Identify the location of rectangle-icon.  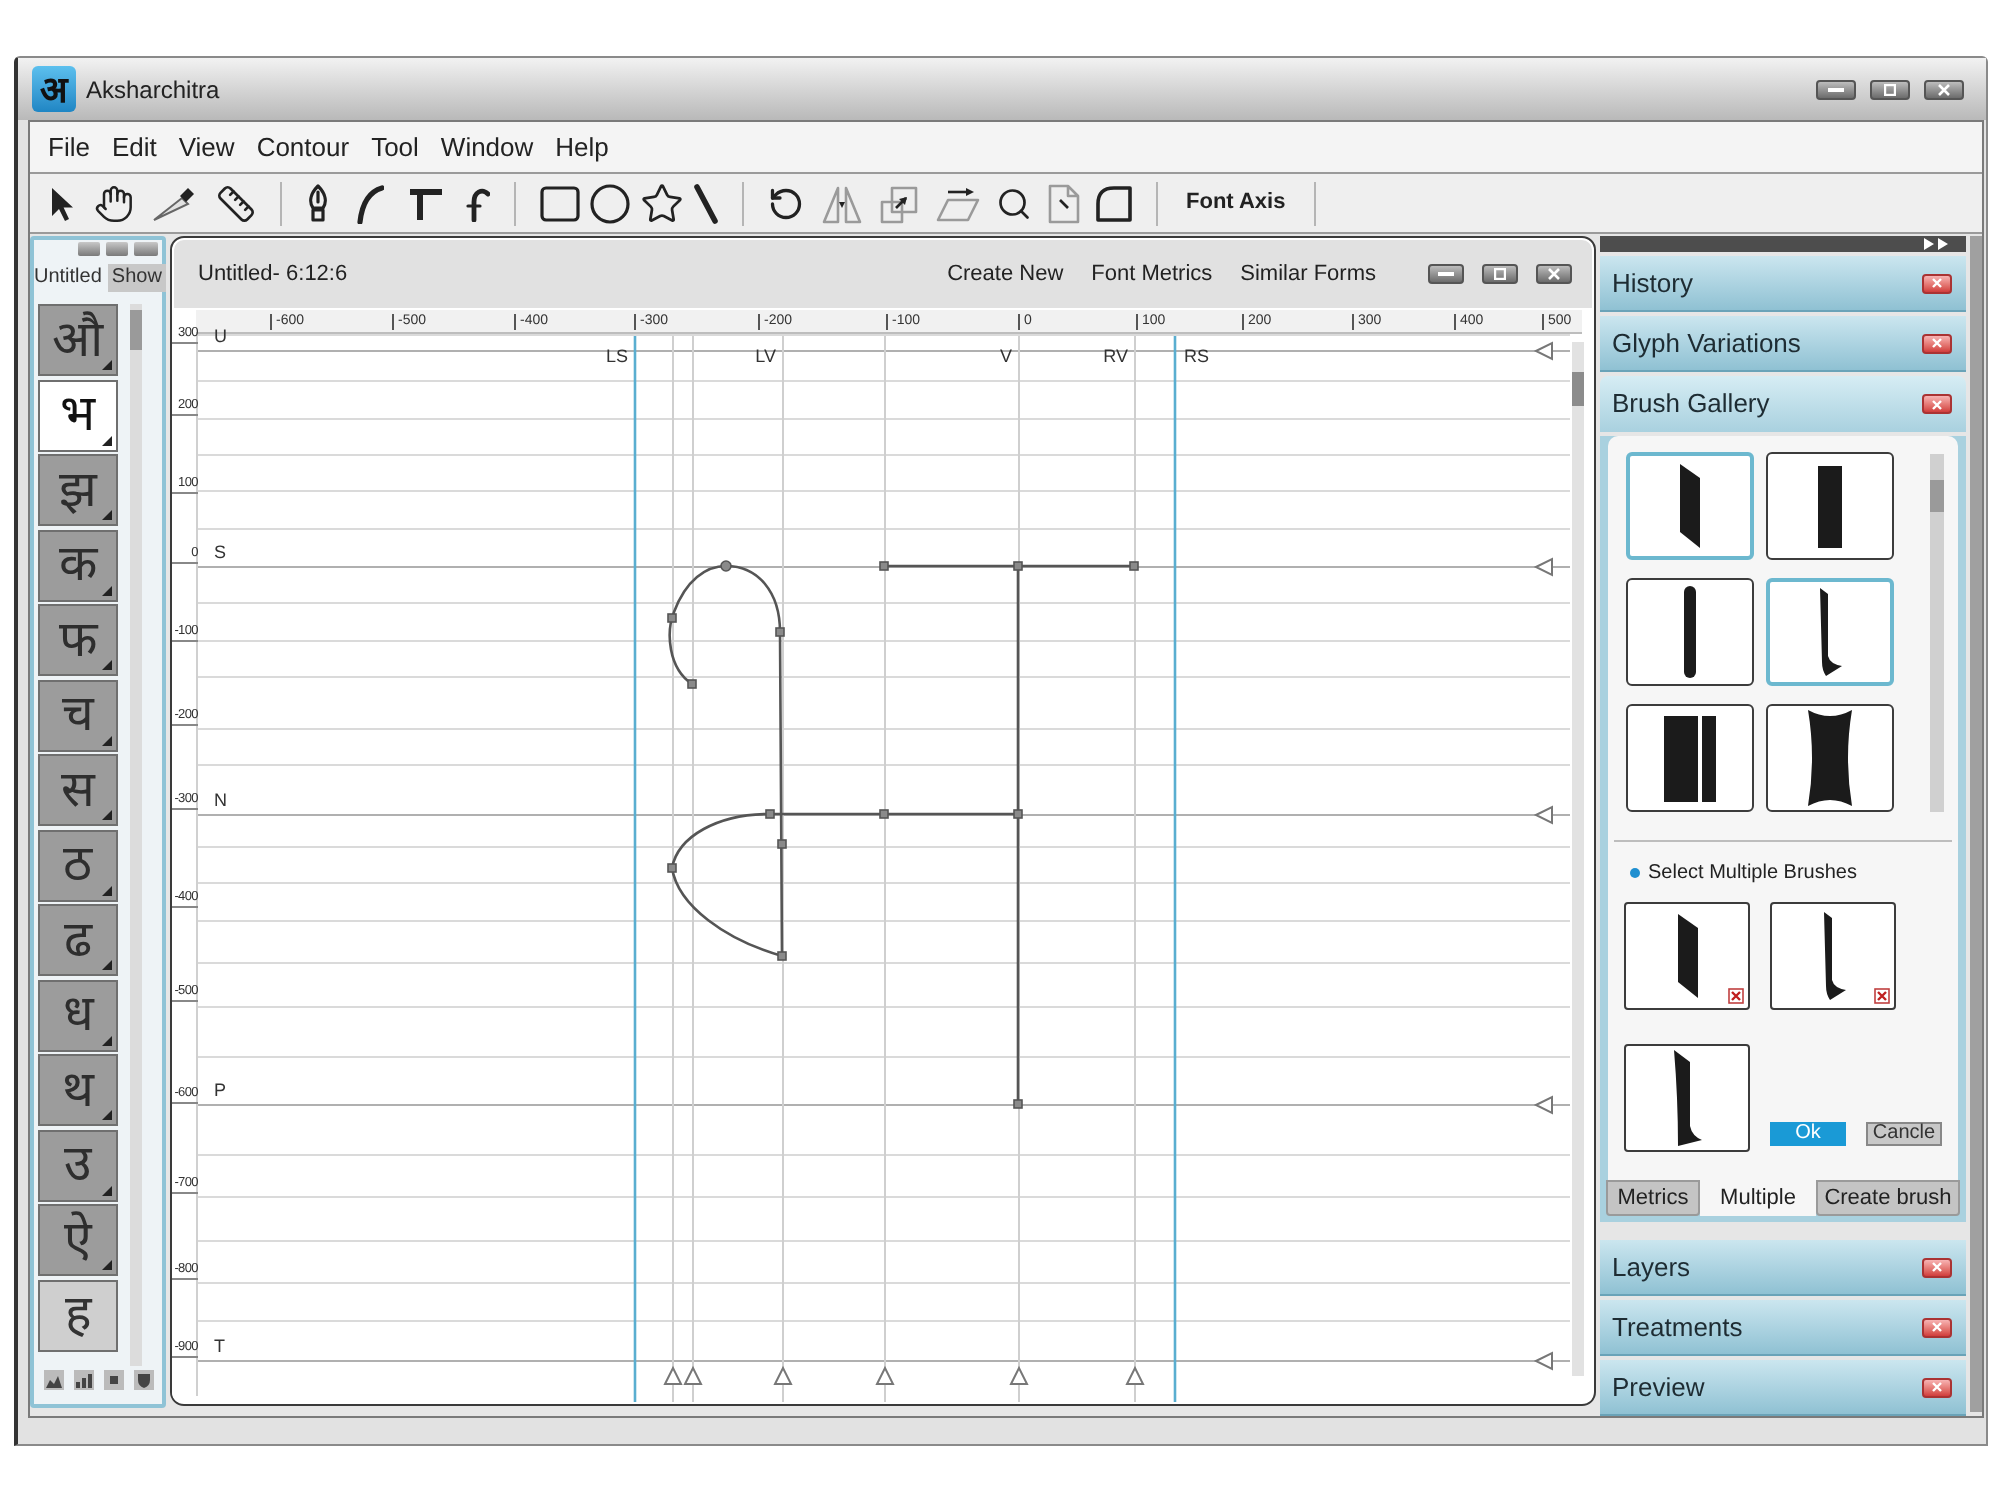
(560, 203).